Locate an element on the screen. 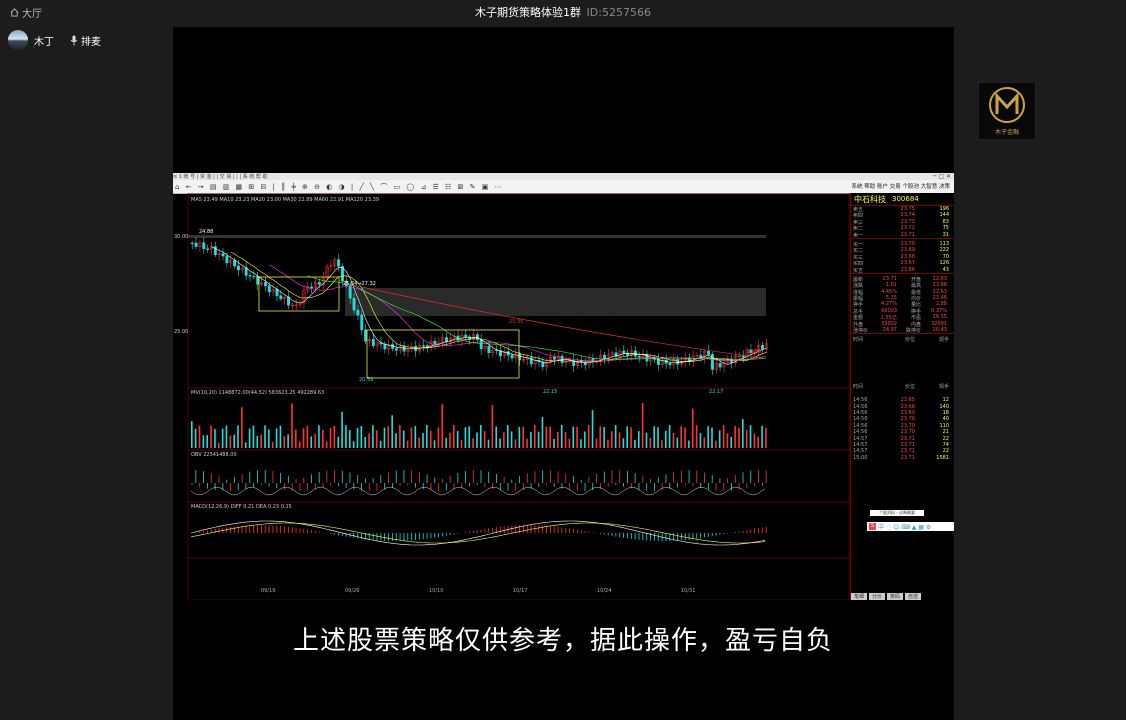 The width and height of the screenshot is (1126, 720). range-box is located at coordinates (299, 294).